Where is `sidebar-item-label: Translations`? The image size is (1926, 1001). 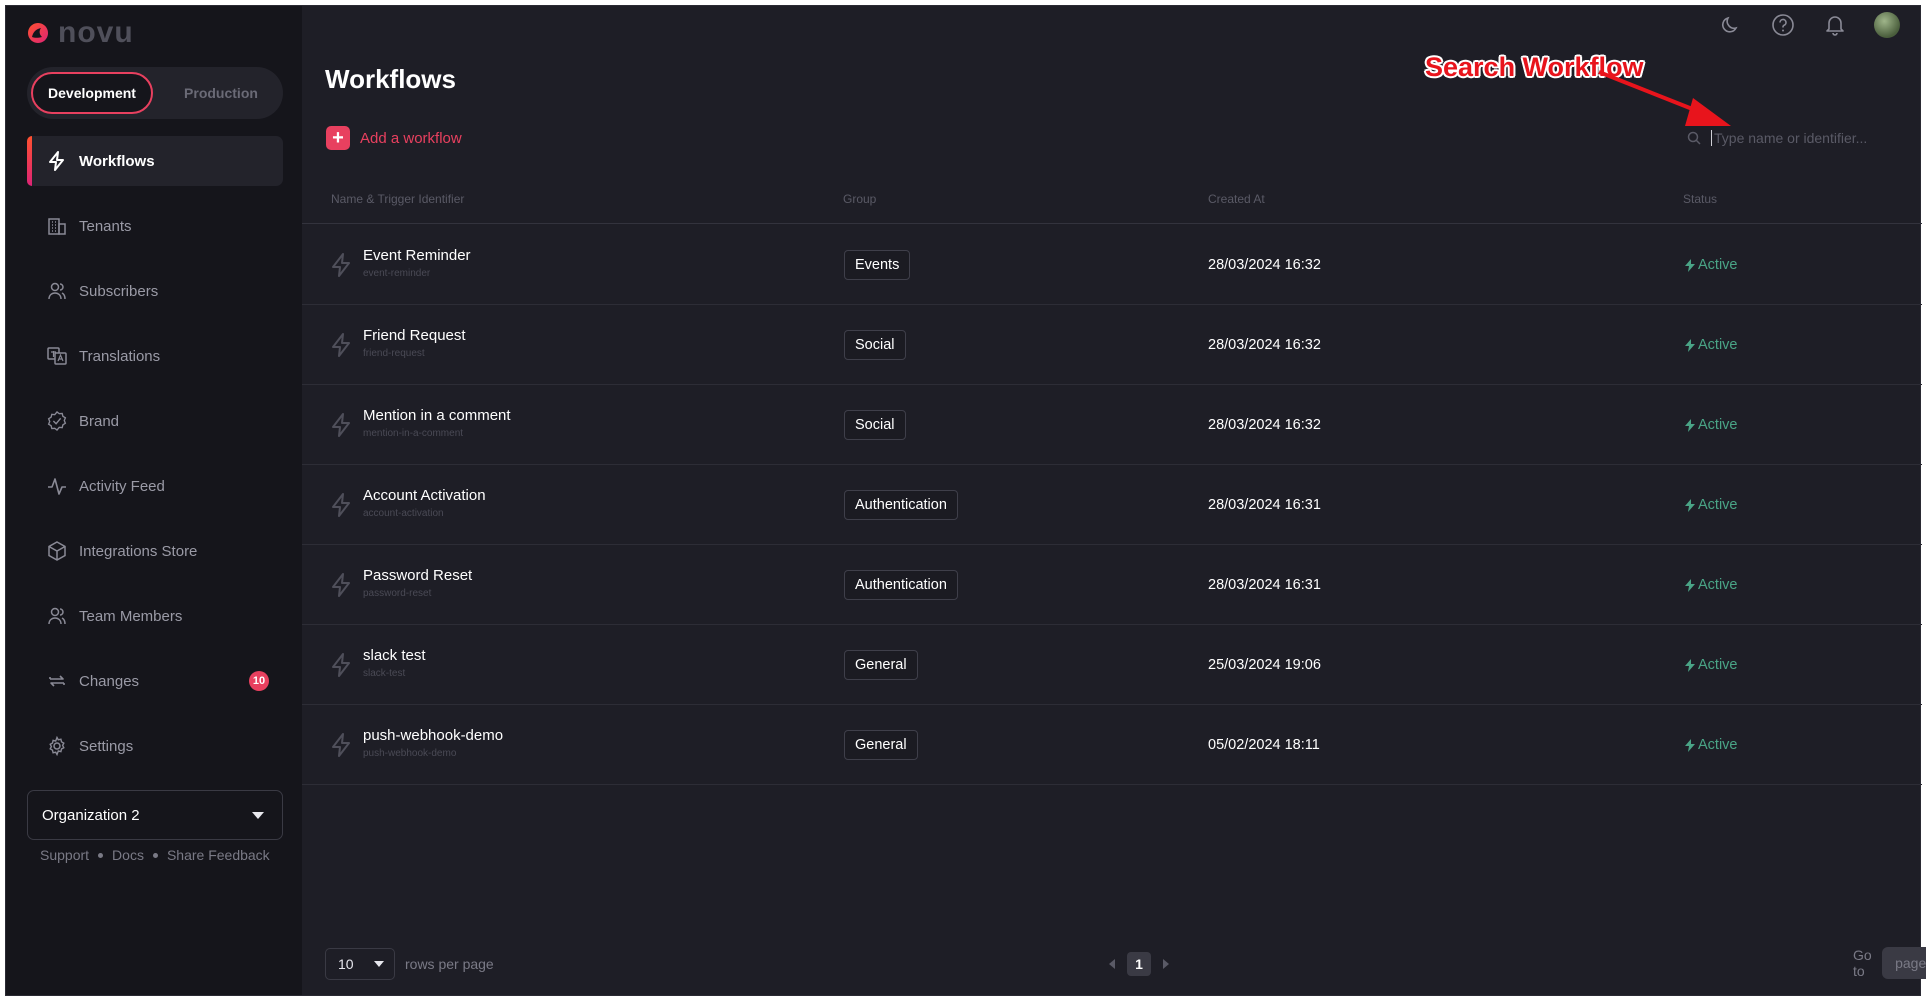
sidebar-item-label: Translations is located at coordinates (120, 356).